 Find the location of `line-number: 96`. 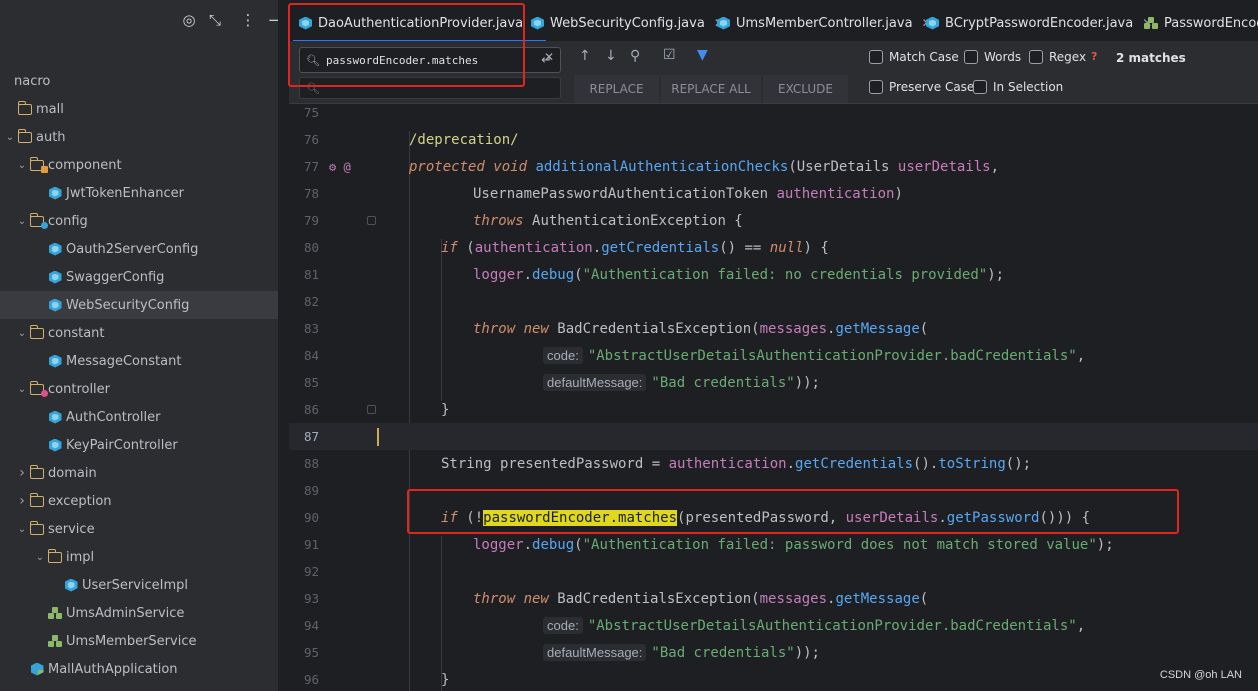

line-number: 96 is located at coordinates (304, 679).